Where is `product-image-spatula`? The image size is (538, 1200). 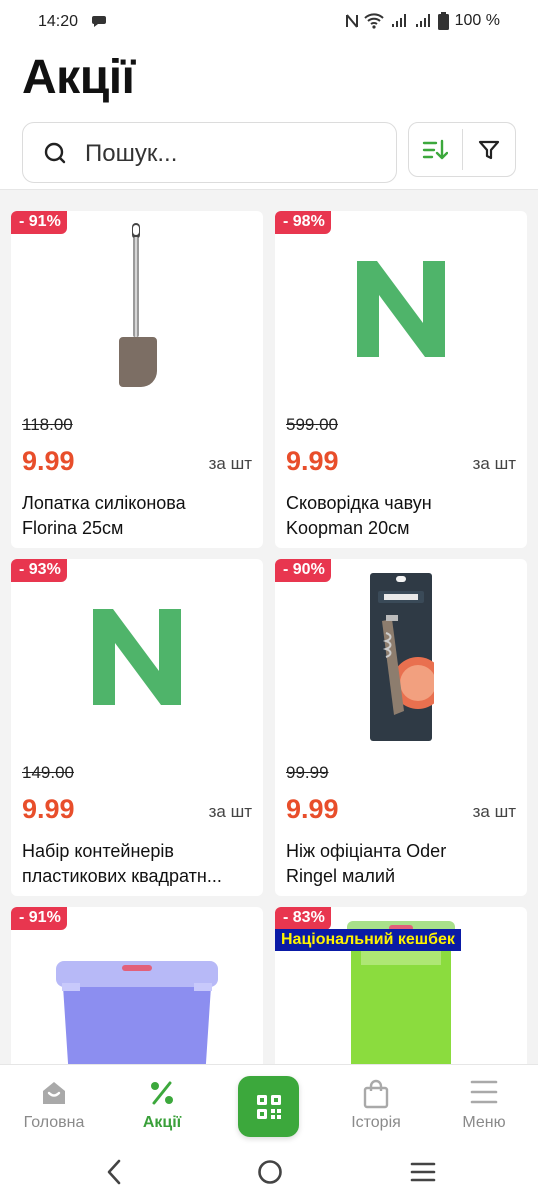 product-image-spatula is located at coordinates (137, 308).